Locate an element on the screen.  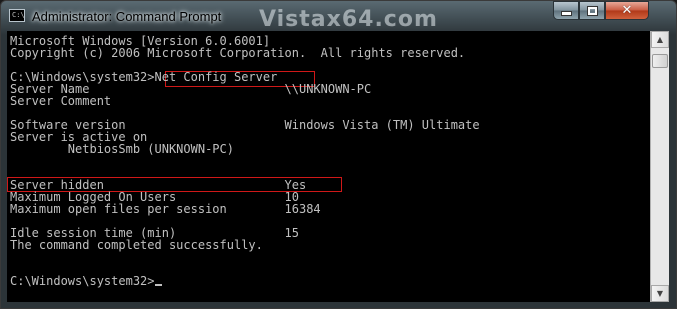
maximize-icon is located at coordinates (592, 10).